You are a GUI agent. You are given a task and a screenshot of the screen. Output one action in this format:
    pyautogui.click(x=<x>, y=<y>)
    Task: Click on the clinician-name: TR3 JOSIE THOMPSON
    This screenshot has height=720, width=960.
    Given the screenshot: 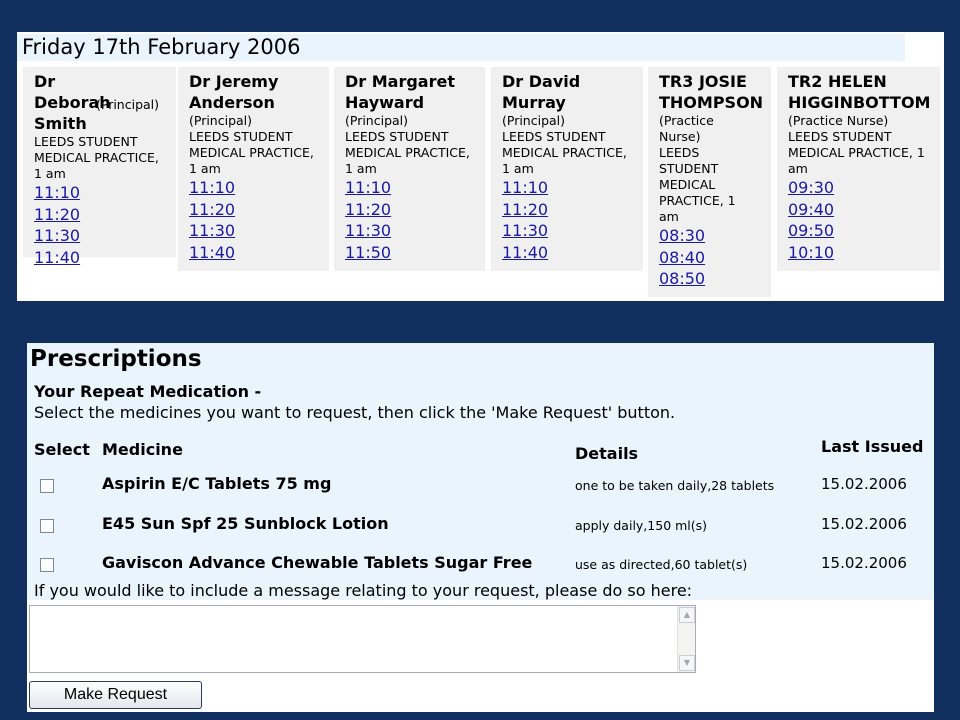 What is the action you would take?
    pyautogui.click(x=711, y=92)
    